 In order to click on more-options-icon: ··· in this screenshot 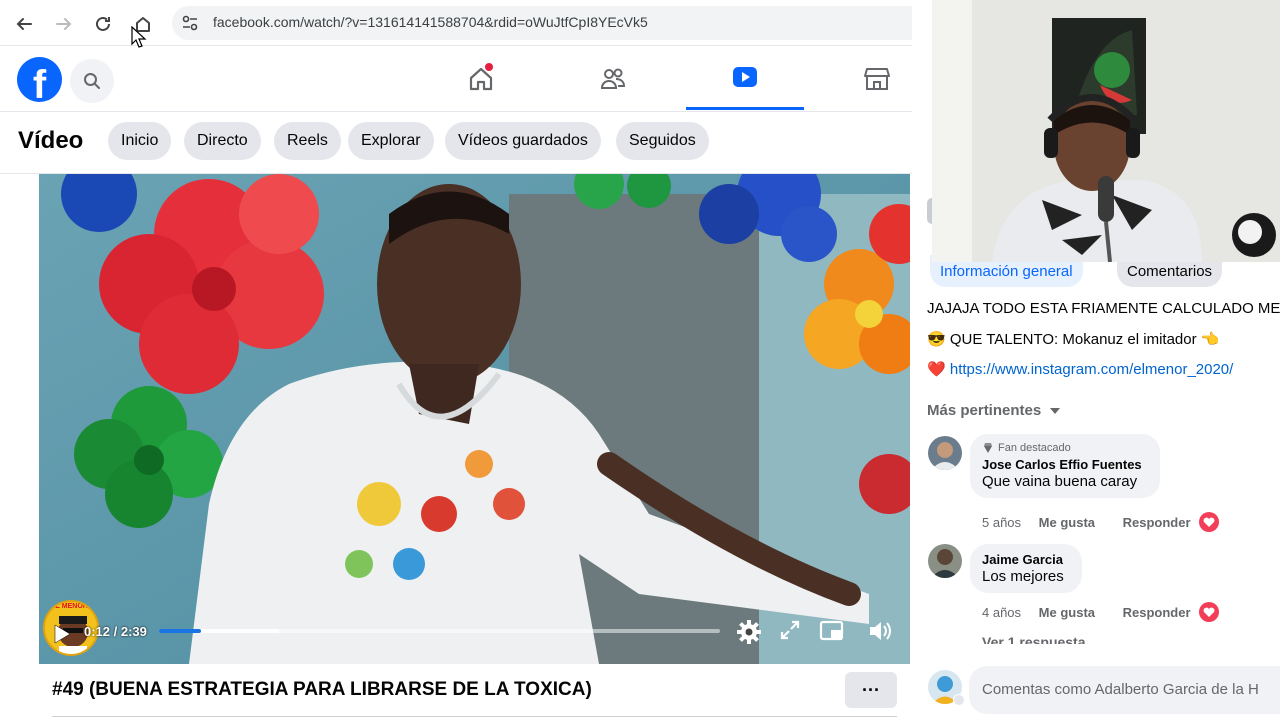, I will do `click(871, 689)`.